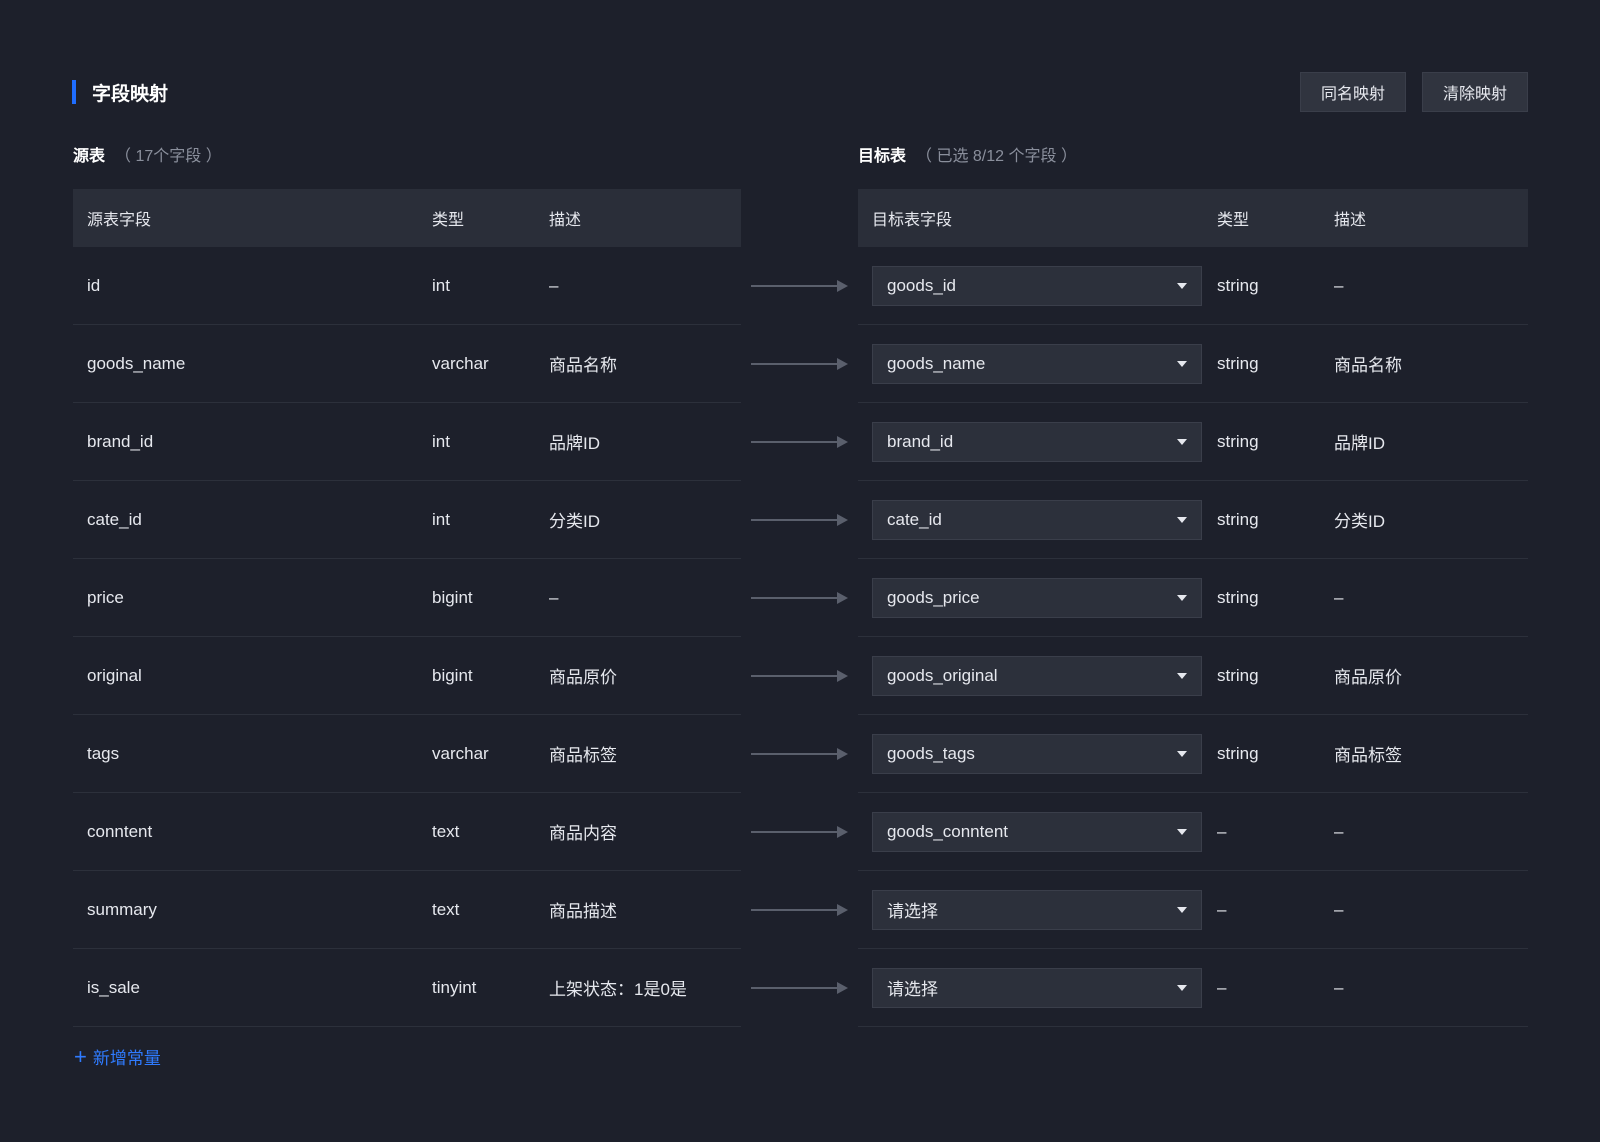 The width and height of the screenshot is (1600, 1142). I want to click on target-field-select: goods_original, so click(1037, 675).